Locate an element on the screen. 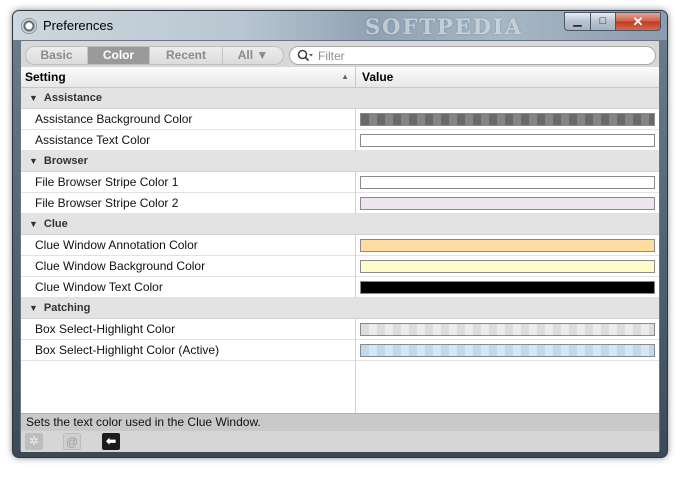 The width and height of the screenshot is (689, 477). table-header: Setting ▲ Value is located at coordinates (340, 77).